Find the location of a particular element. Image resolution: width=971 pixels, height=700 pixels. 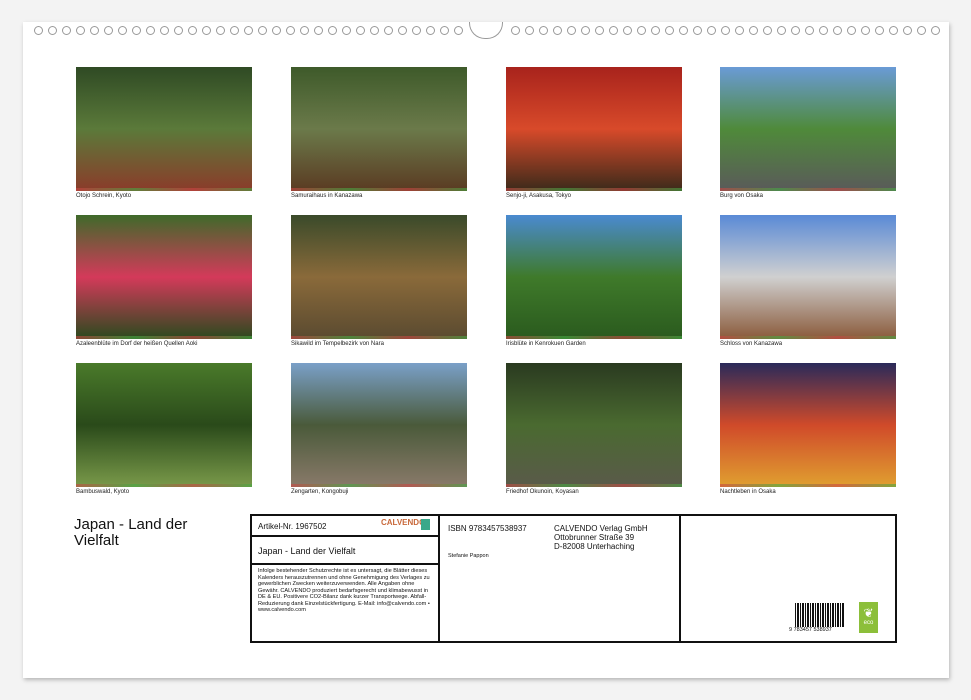

photo-caption: Senjo-ji, Asakusa, Tokyo is located at coordinates (538, 196).